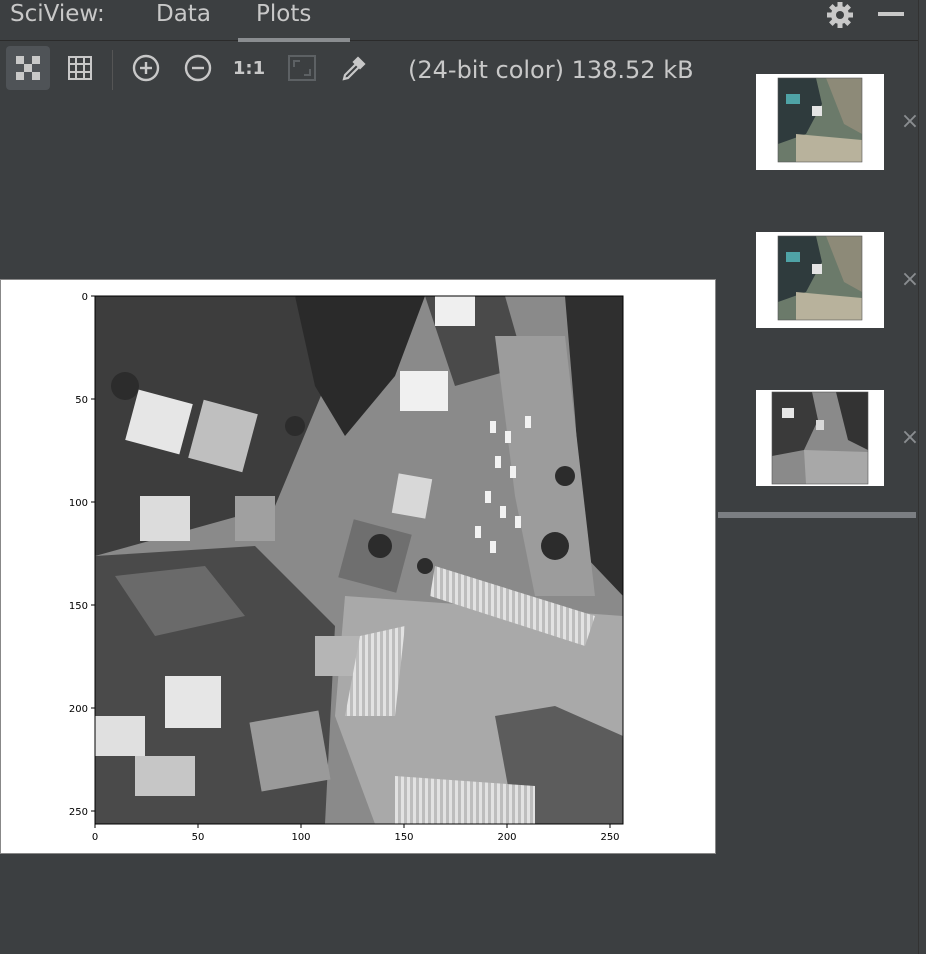 The width and height of the screenshot is (926, 954). What do you see at coordinates (146, 68) in the screenshot?
I see `zoom-in-icon` at bounding box center [146, 68].